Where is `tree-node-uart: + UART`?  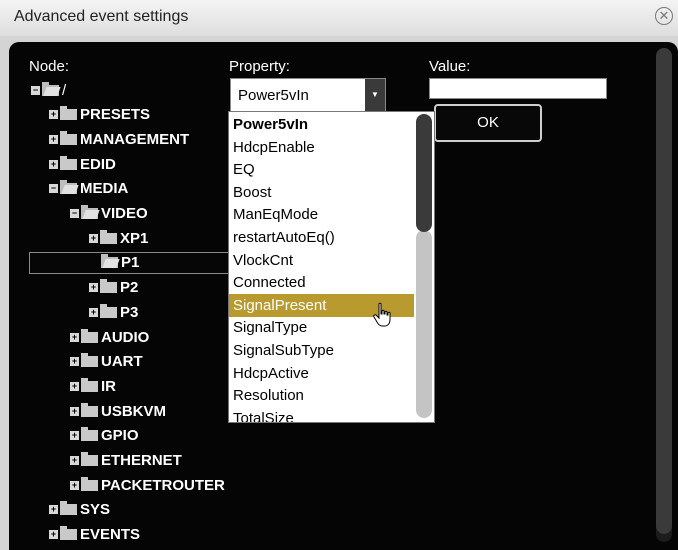
tree-node-uart: + UART is located at coordinates (106, 362).